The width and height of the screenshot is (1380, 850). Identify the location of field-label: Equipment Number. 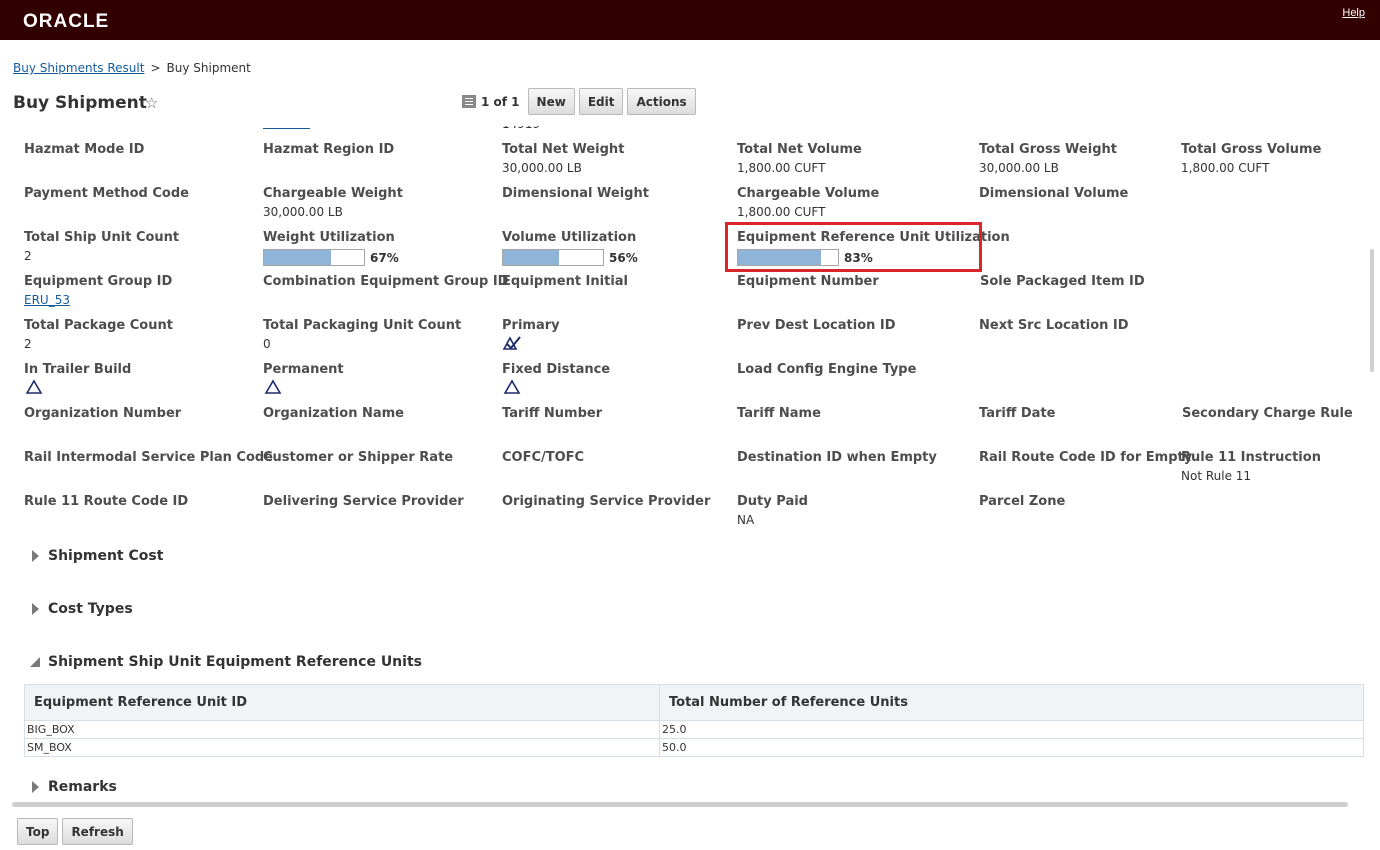
(808, 281).